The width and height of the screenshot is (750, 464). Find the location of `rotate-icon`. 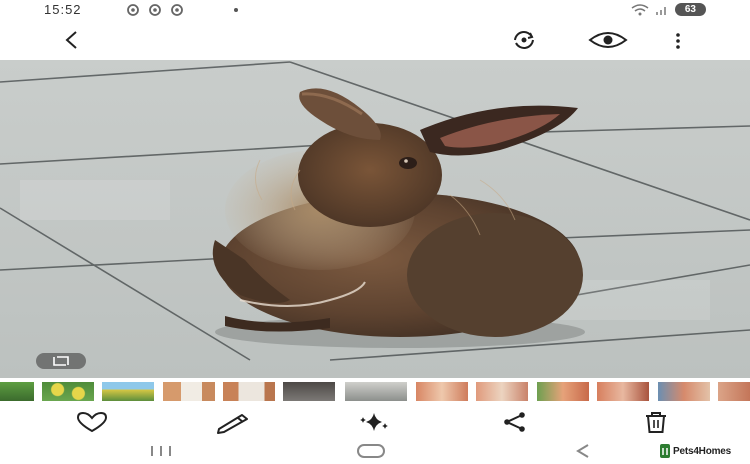

rotate-icon is located at coordinates (524, 40).